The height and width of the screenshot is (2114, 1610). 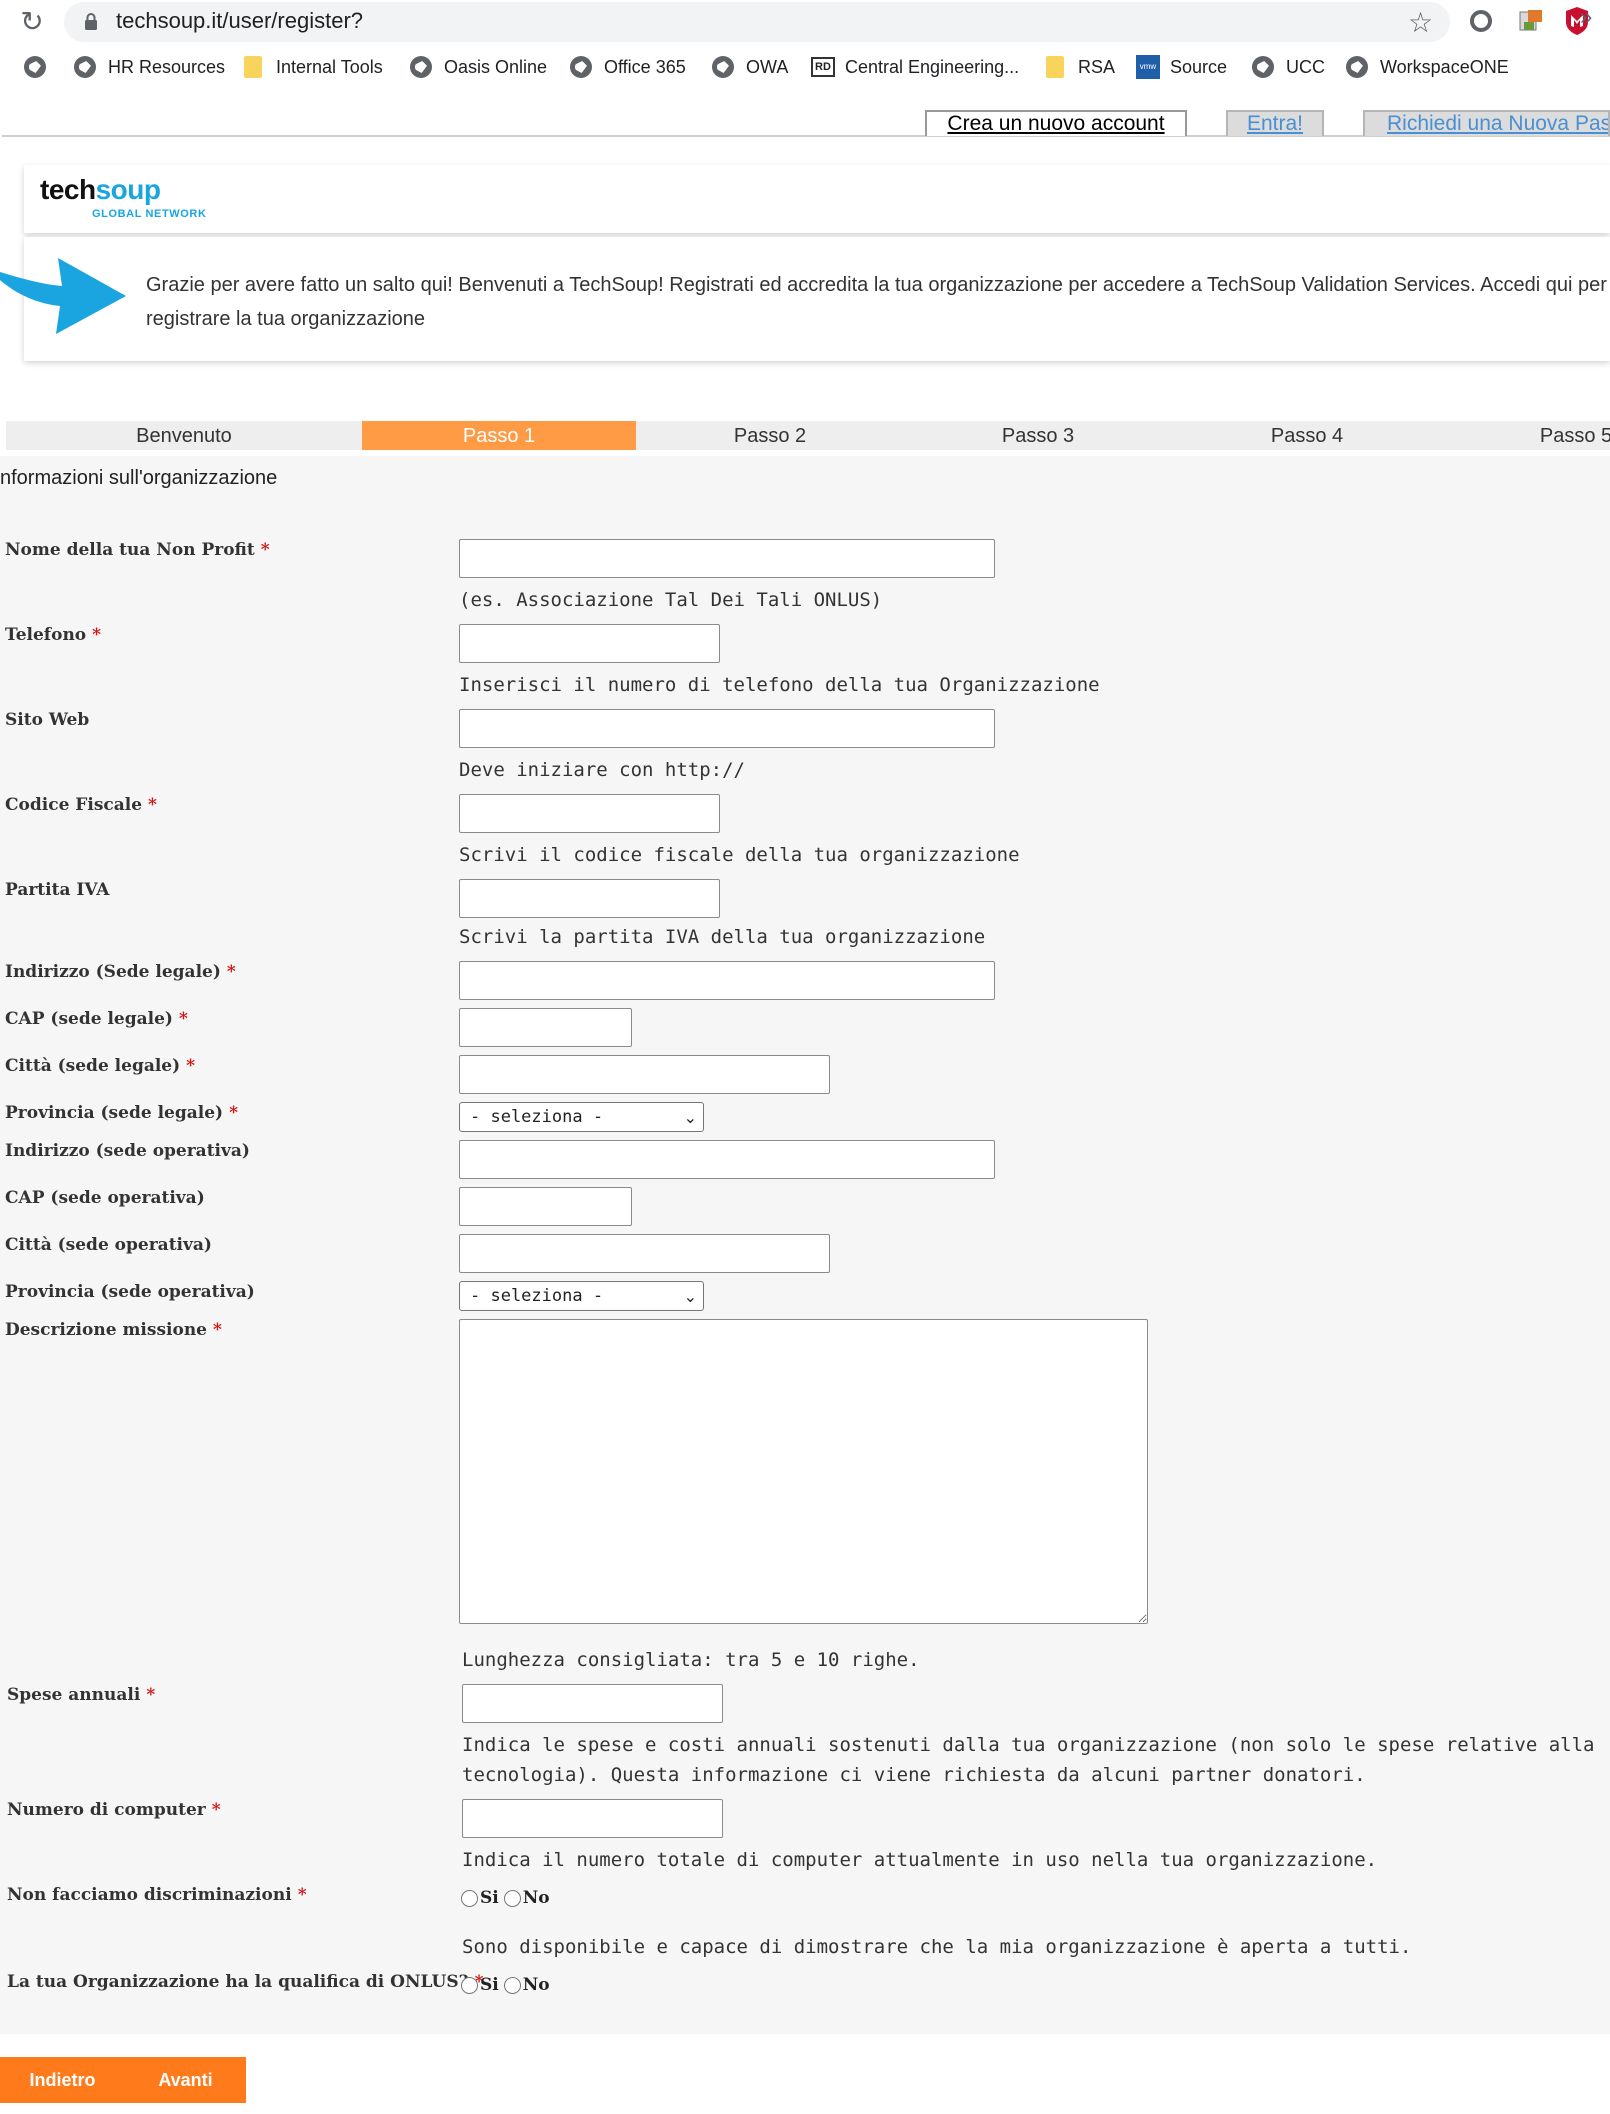 What do you see at coordinates (592, 1703) in the screenshot?
I see `spese-input` at bounding box center [592, 1703].